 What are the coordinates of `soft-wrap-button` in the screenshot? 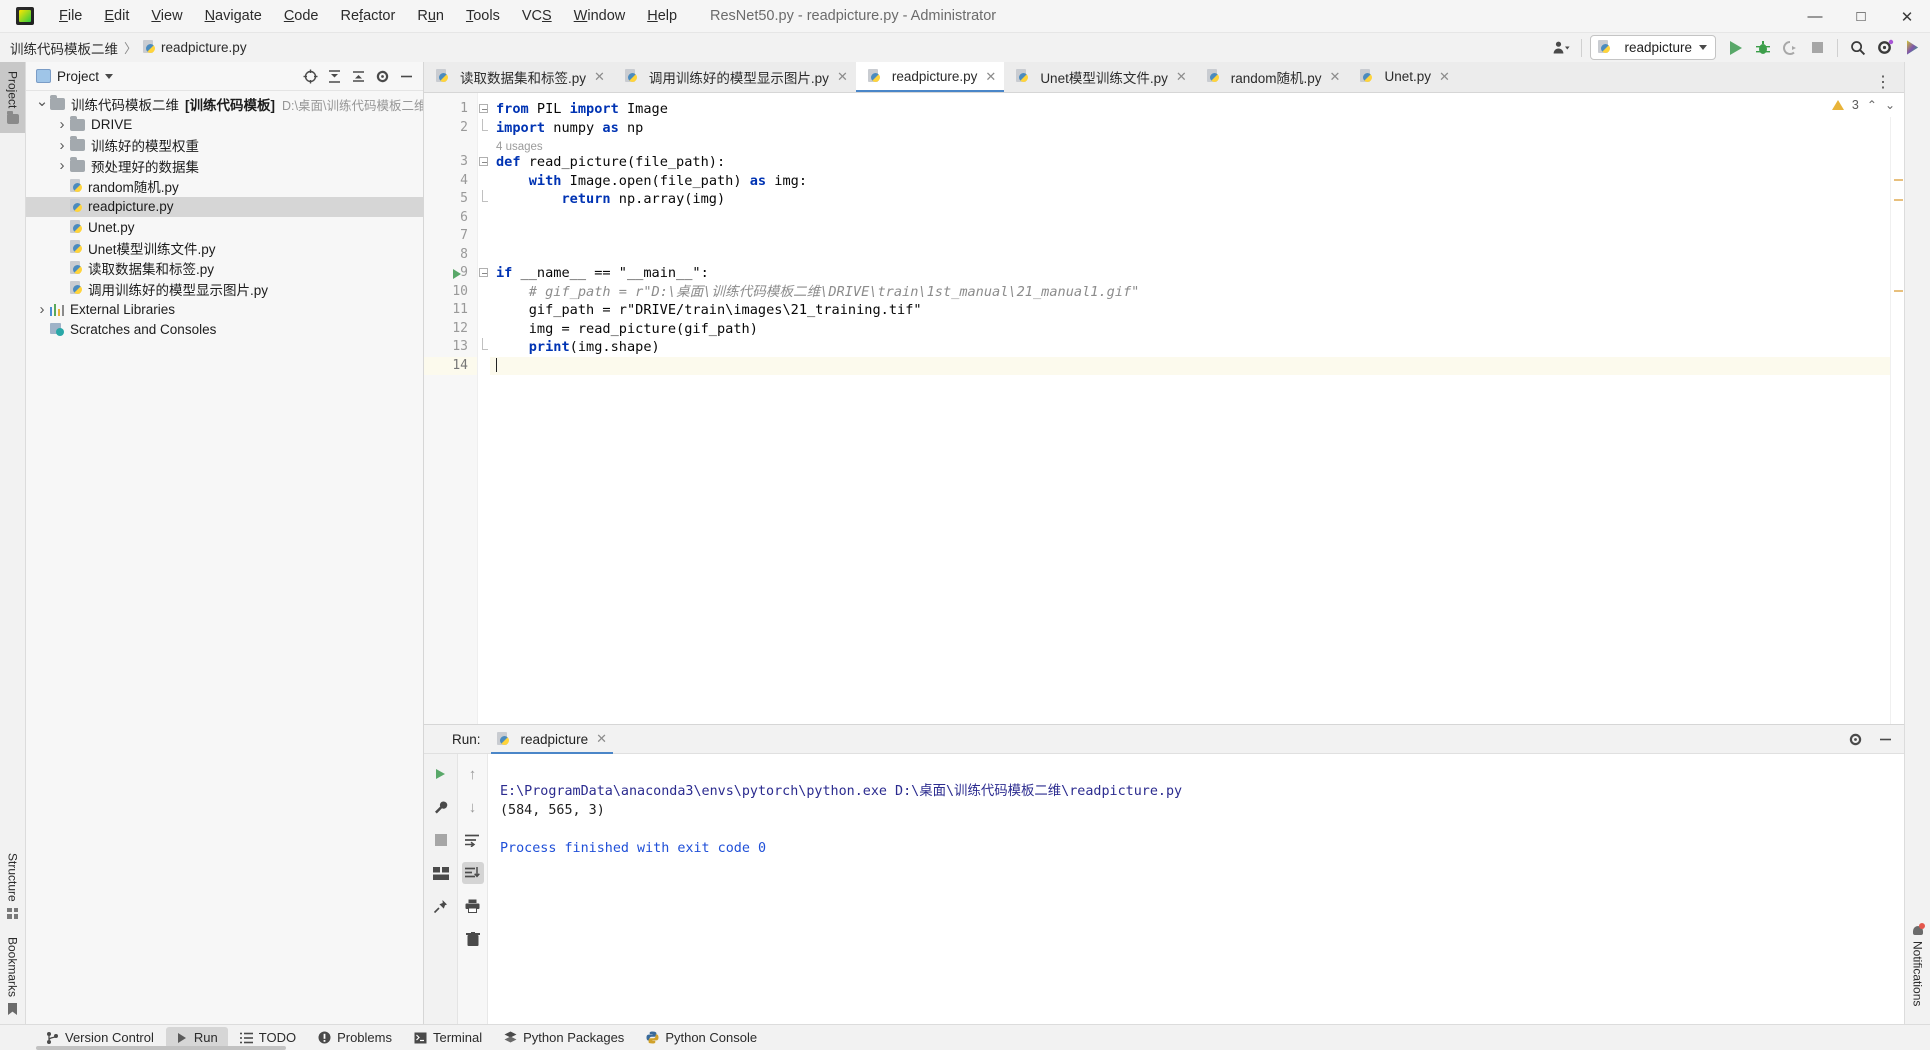 It's located at (473, 840).